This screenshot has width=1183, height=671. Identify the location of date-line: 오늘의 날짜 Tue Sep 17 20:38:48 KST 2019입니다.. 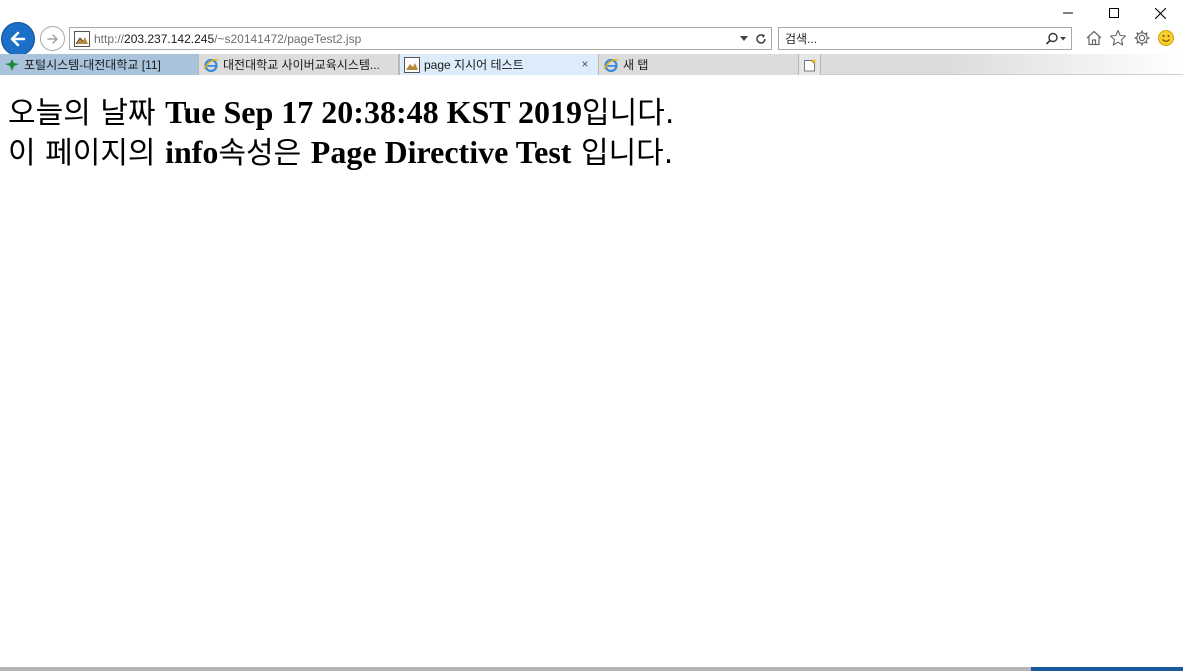
(591, 113).